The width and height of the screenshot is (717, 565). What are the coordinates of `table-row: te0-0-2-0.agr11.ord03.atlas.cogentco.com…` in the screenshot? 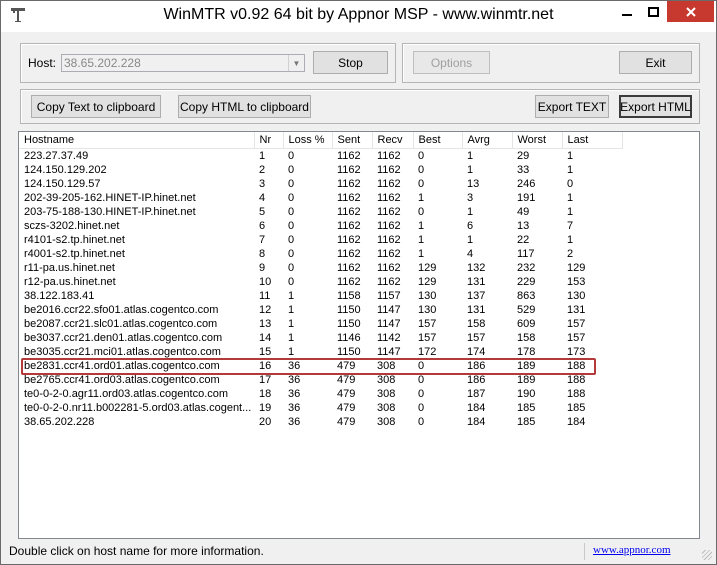 It's located at (320, 394).